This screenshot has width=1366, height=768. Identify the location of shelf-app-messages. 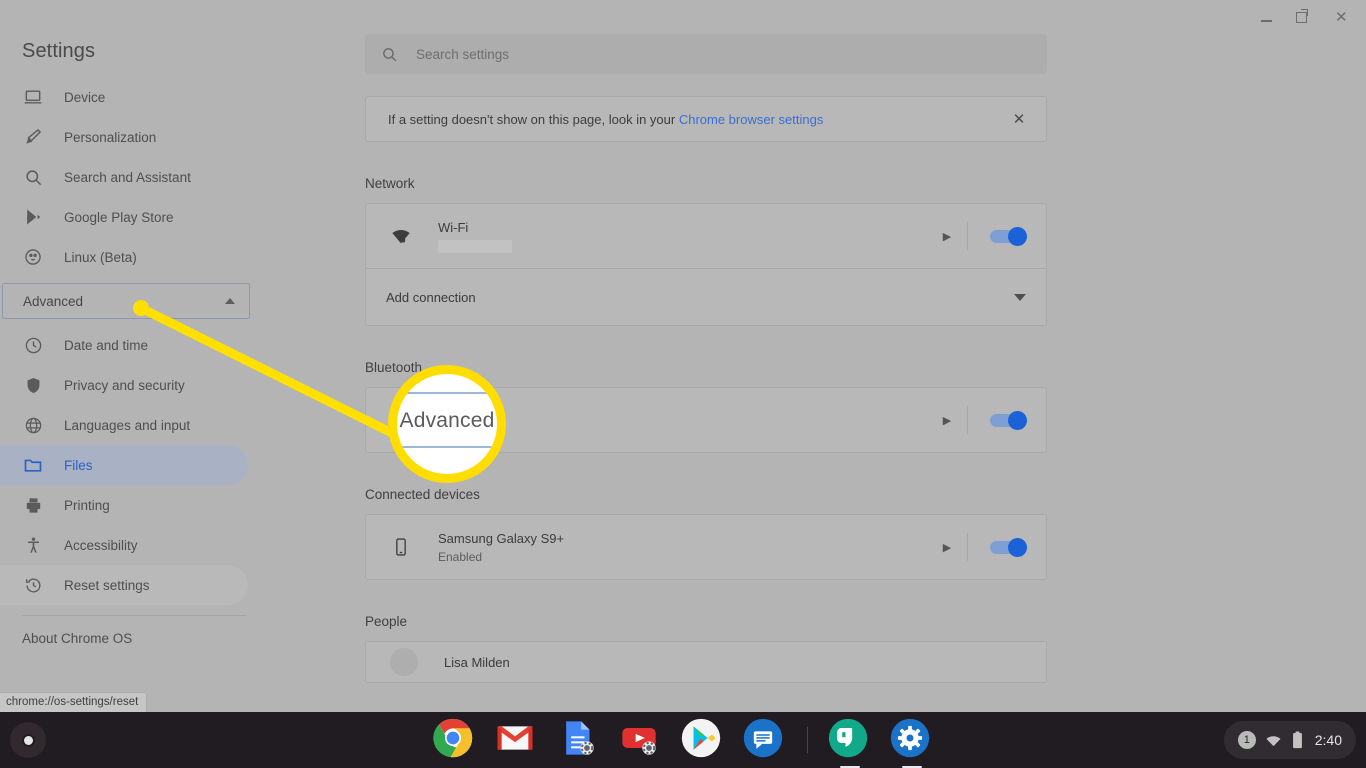
(765, 740).